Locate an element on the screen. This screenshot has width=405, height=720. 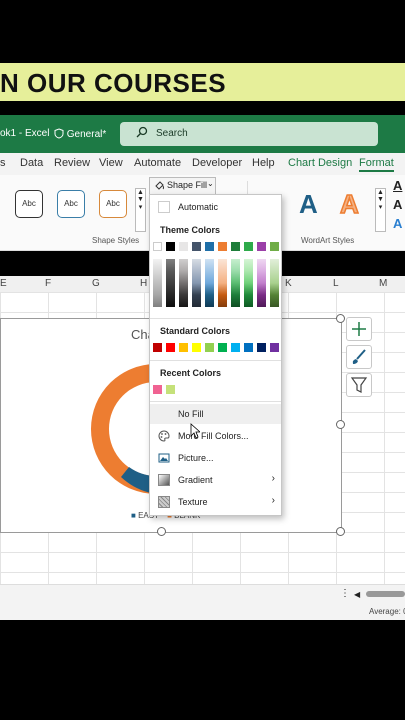
text-effects-button: A is located at coordinates (397, 223).